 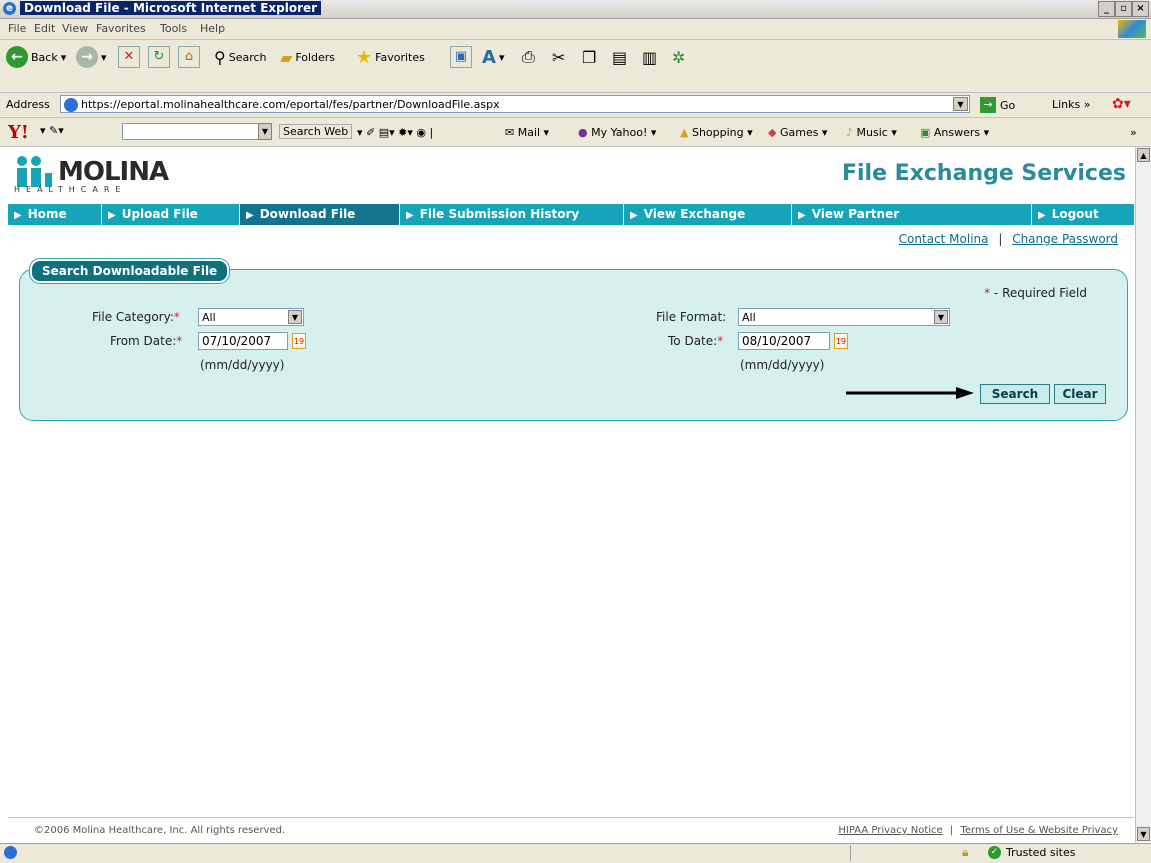 What do you see at coordinates (1065, 239) in the screenshot?
I see `change-password-link: Change Password` at bounding box center [1065, 239].